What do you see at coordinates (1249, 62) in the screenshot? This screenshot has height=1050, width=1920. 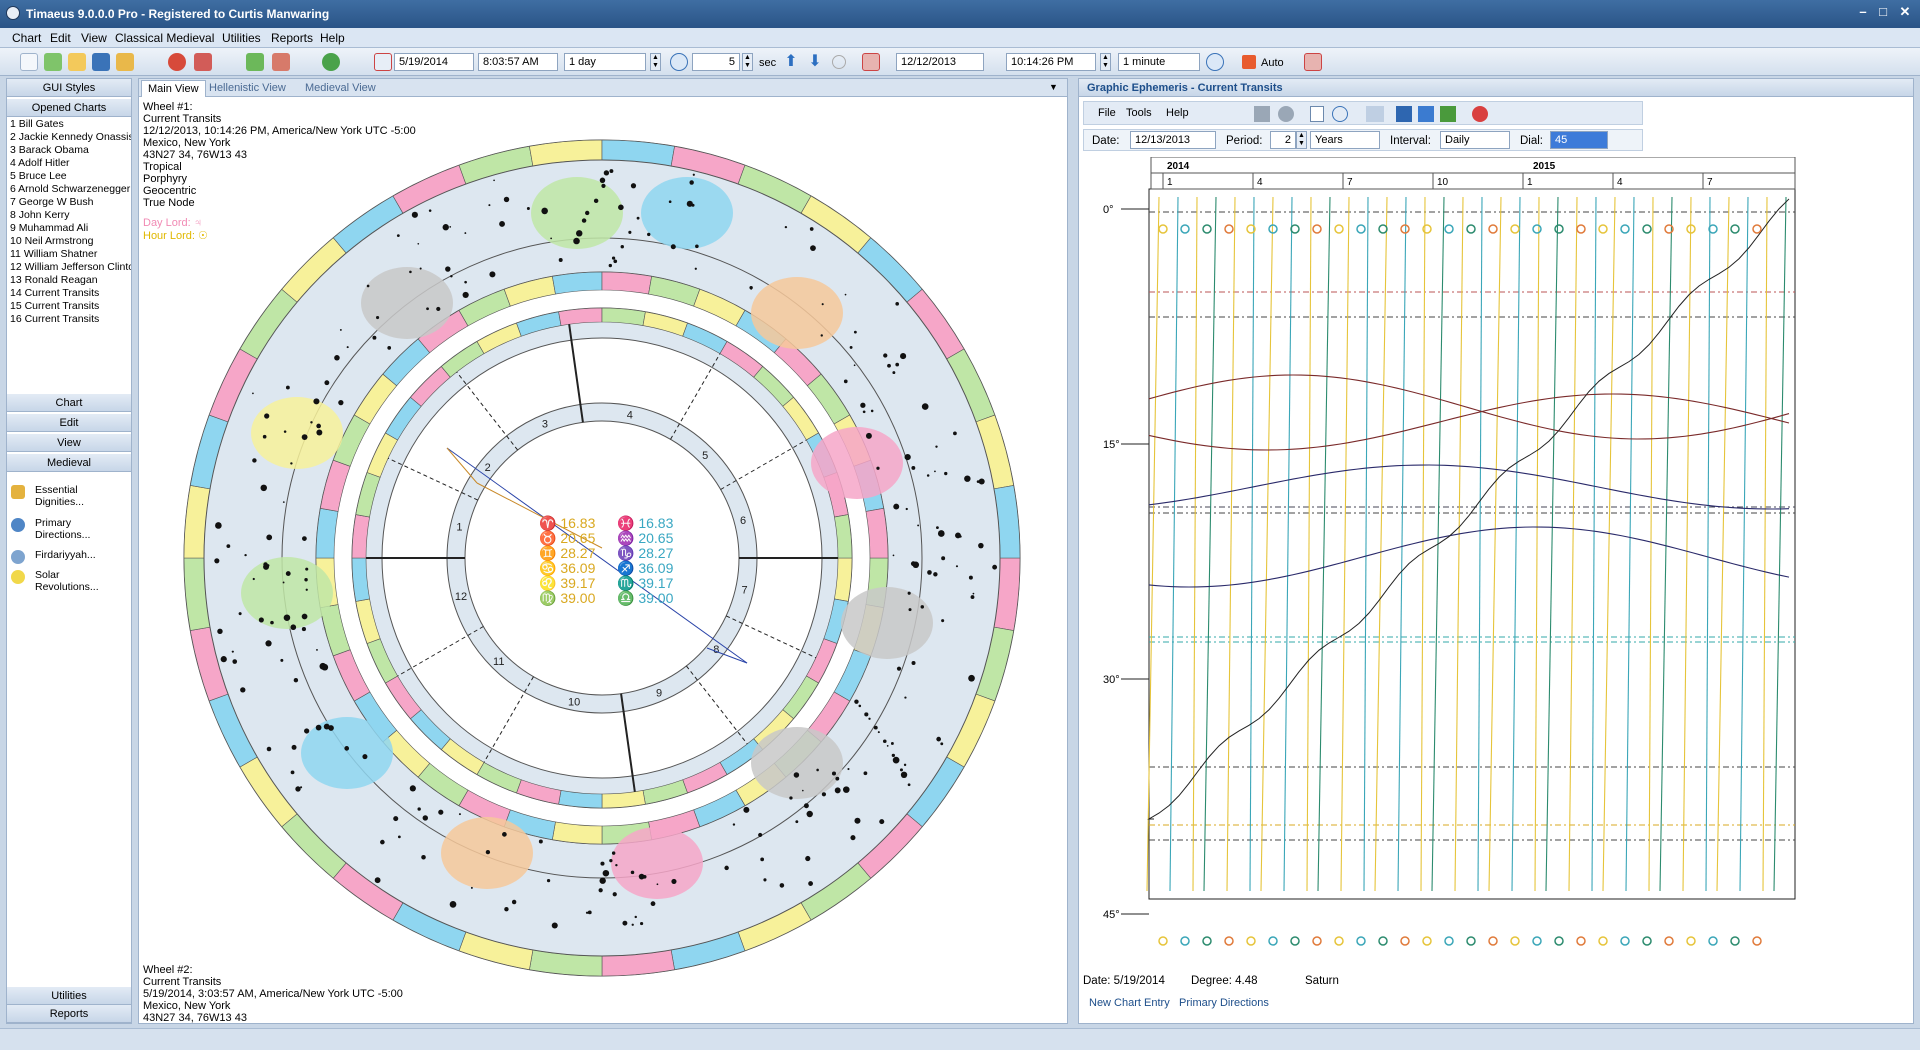 I see `auto-checkbox` at bounding box center [1249, 62].